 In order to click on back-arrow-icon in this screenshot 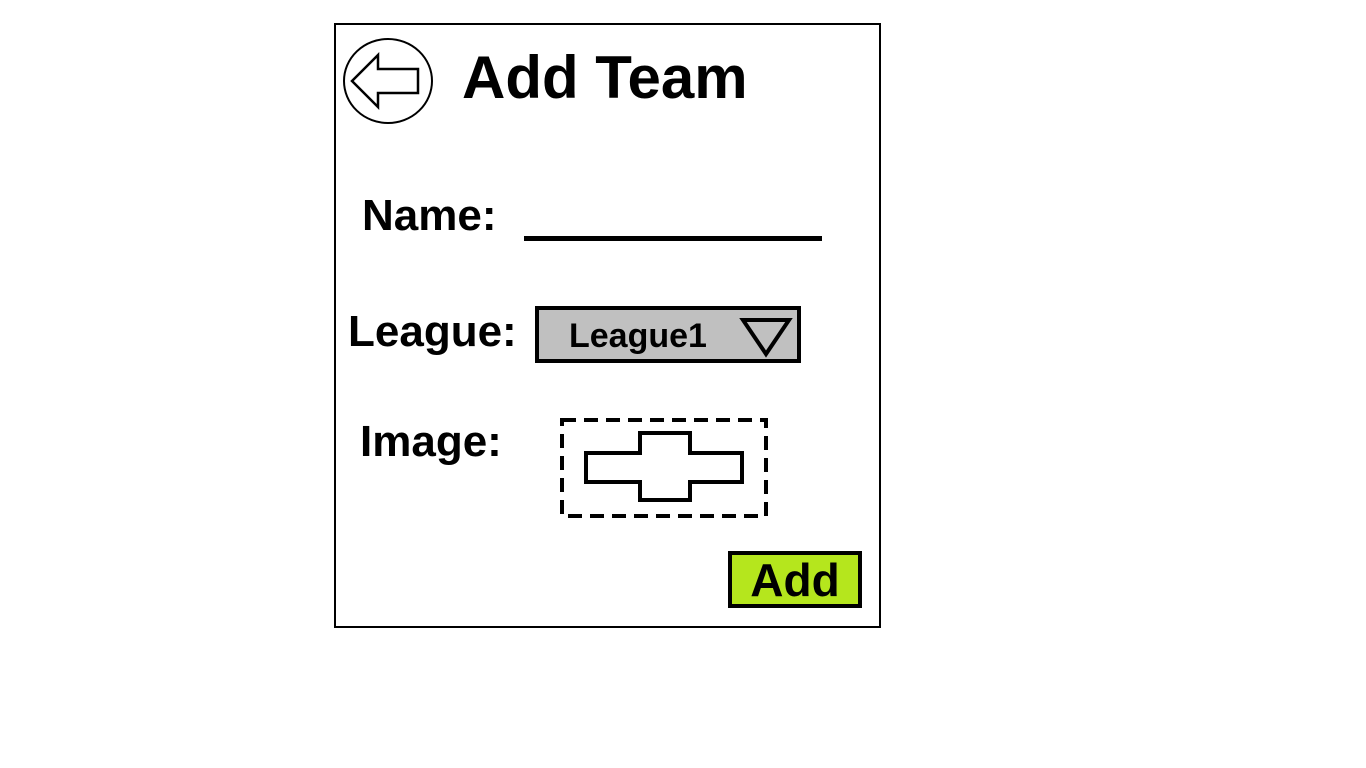, I will do `click(388, 81)`.